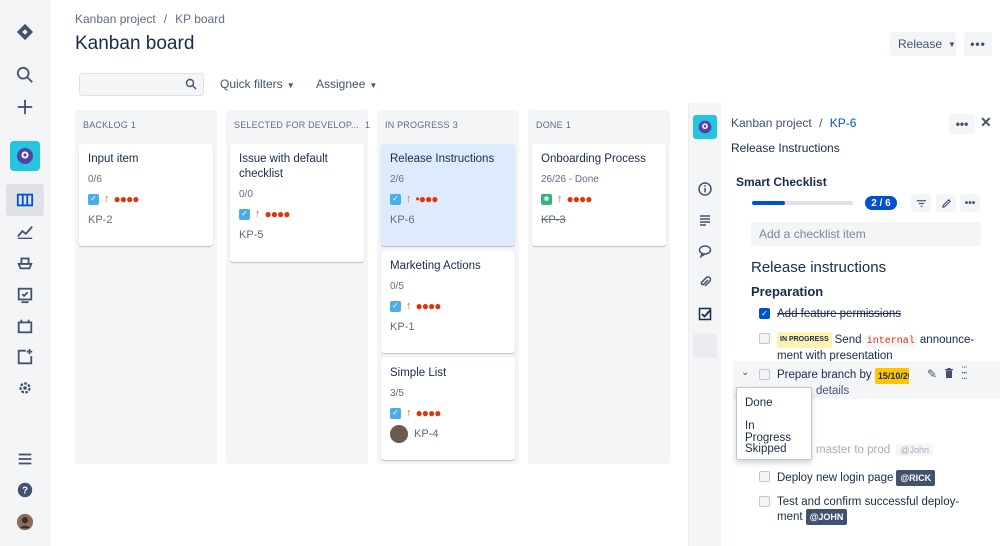 This screenshot has height=546, width=1000. What do you see at coordinates (25, 107) in the screenshot?
I see `create-icon` at bounding box center [25, 107].